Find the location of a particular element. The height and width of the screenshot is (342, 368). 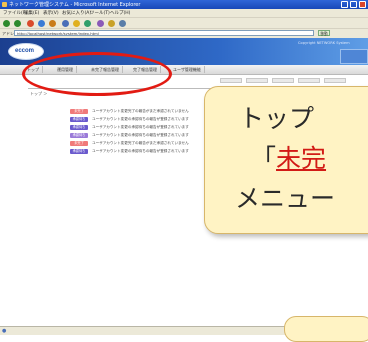

menu-view: 表示(V) is located at coordinates (51, 13).